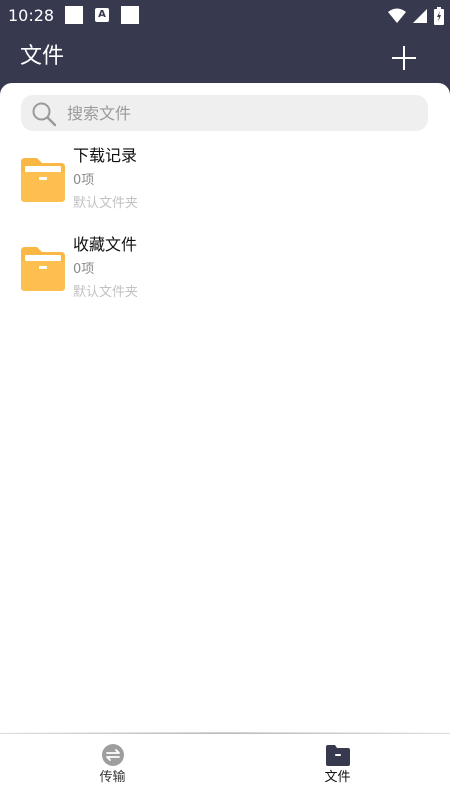 Image resolution: width=450 pixels, height=801 pixels. I want to click on nav-label-transfer: 传输, so click(112, 777).